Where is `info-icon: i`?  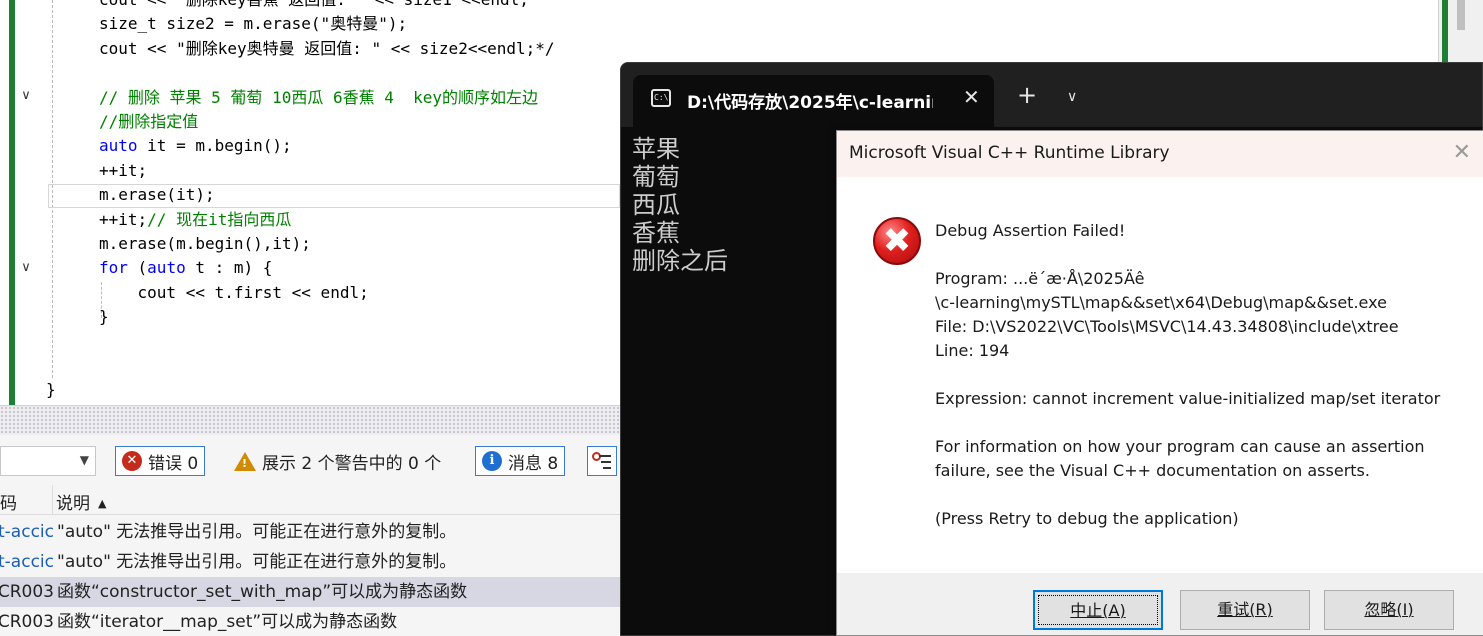 info-icon: i is located at coordinates (492, 461).